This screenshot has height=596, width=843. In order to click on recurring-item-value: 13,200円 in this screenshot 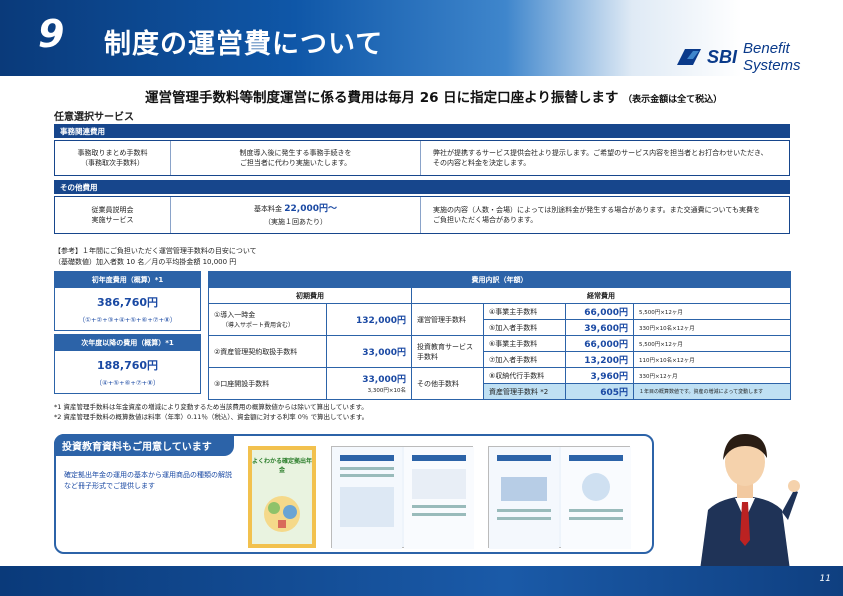, I will do `click(599, 359)`.